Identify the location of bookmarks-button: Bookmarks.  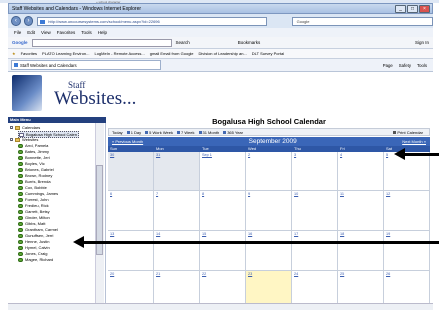
(249, 42).